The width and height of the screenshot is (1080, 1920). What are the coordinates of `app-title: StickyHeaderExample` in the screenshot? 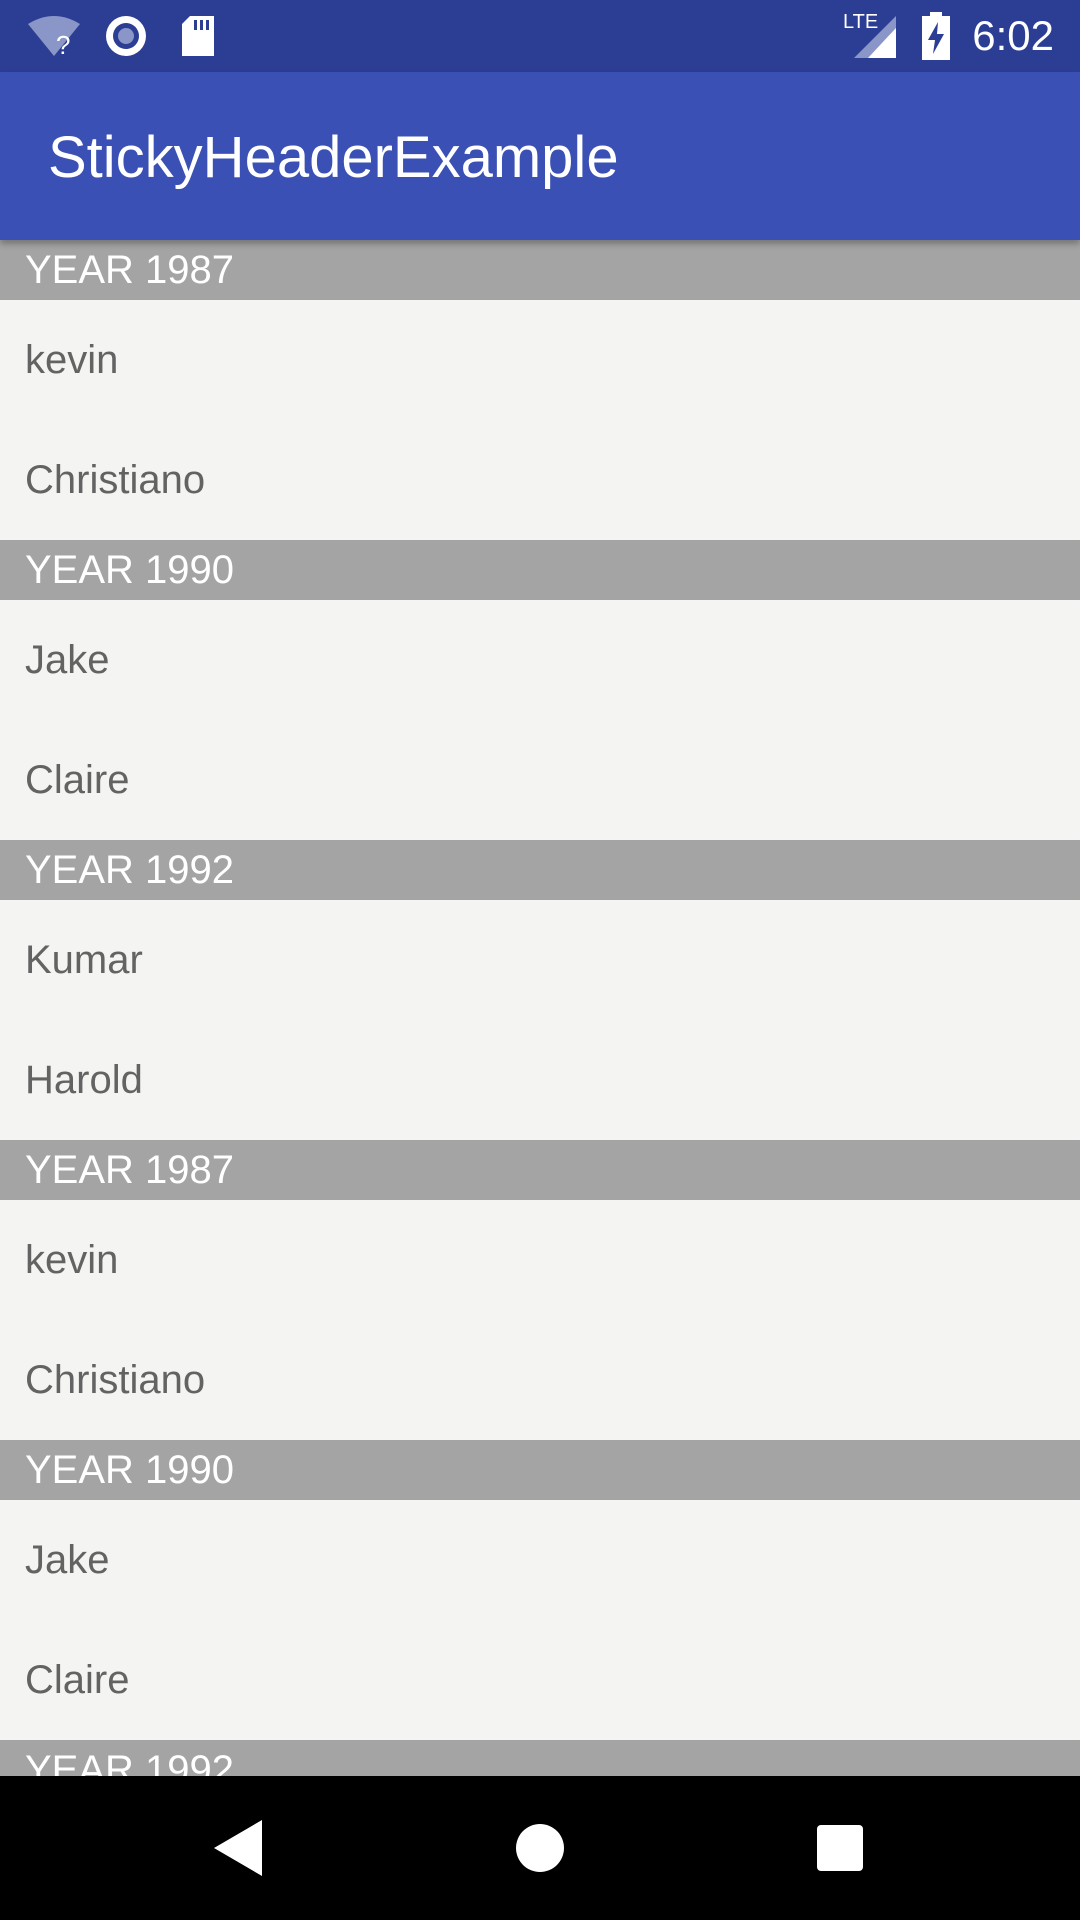 It's located at (333, 157).